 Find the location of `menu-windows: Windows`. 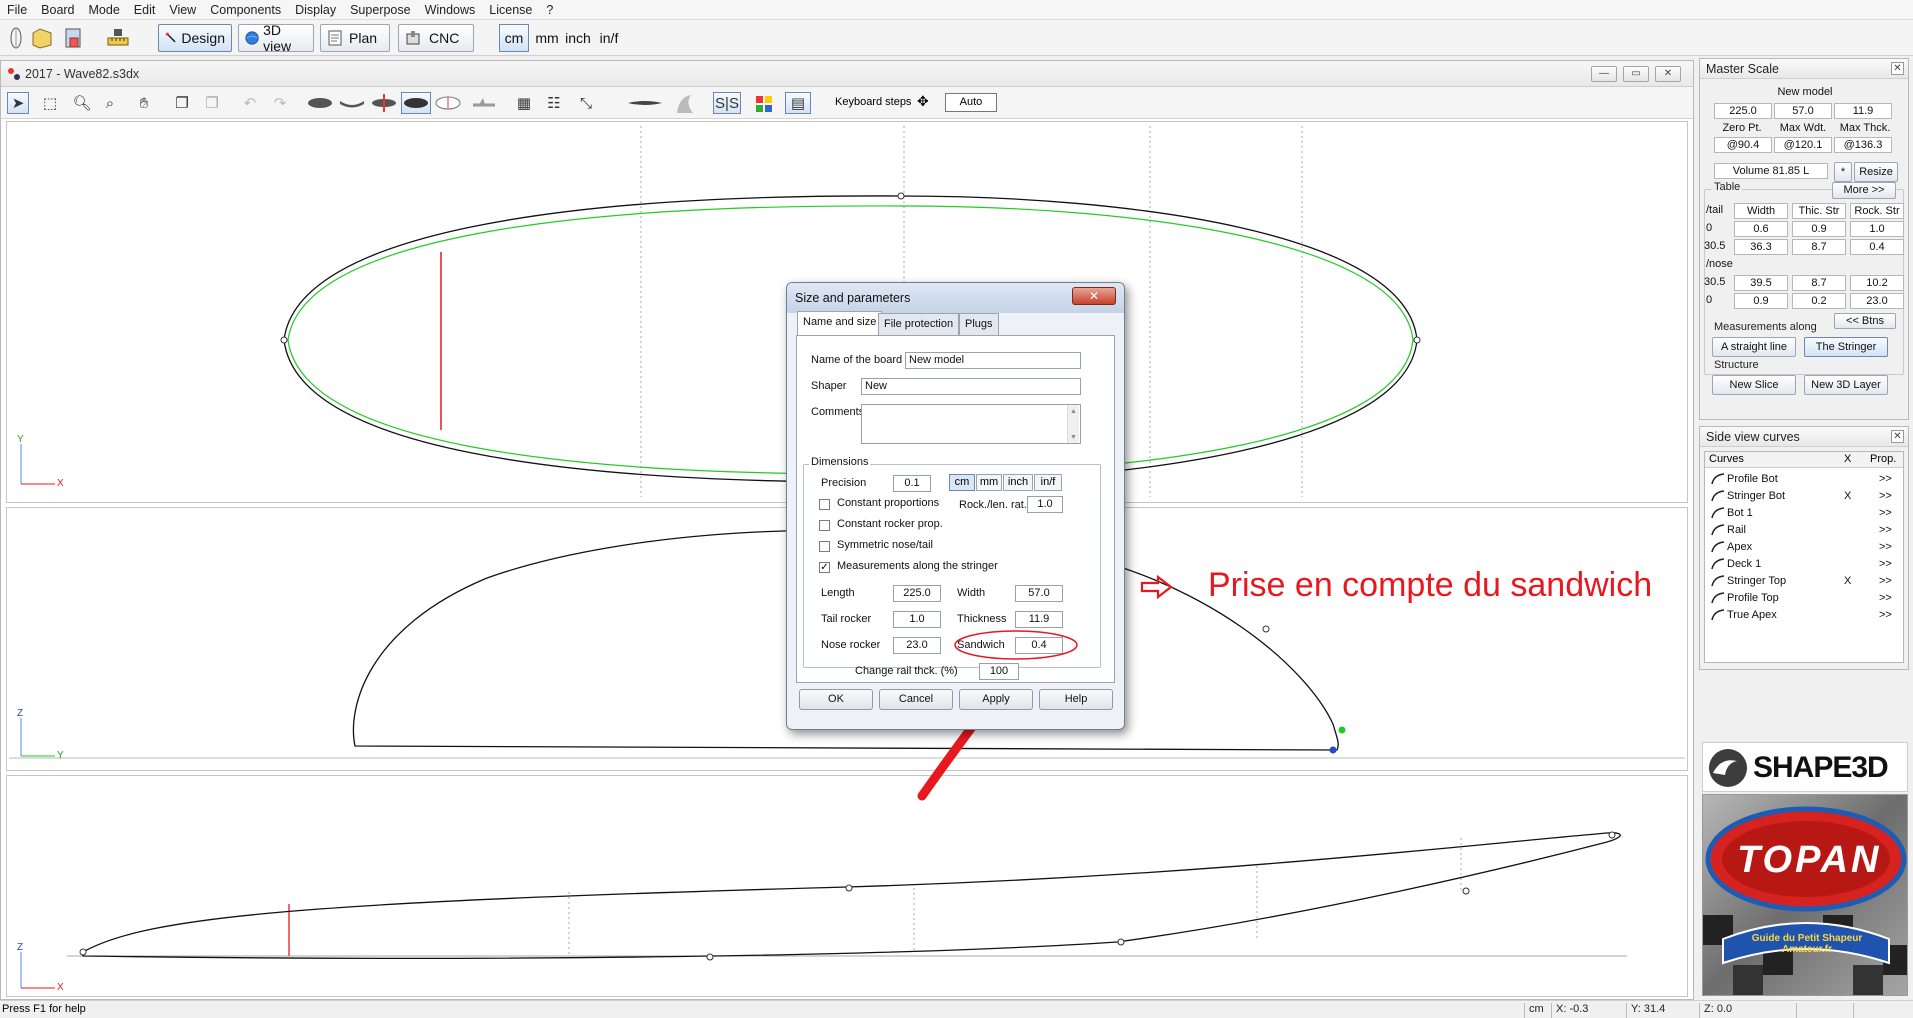

menu-windows: Windows is located at coordinates (450, 10).